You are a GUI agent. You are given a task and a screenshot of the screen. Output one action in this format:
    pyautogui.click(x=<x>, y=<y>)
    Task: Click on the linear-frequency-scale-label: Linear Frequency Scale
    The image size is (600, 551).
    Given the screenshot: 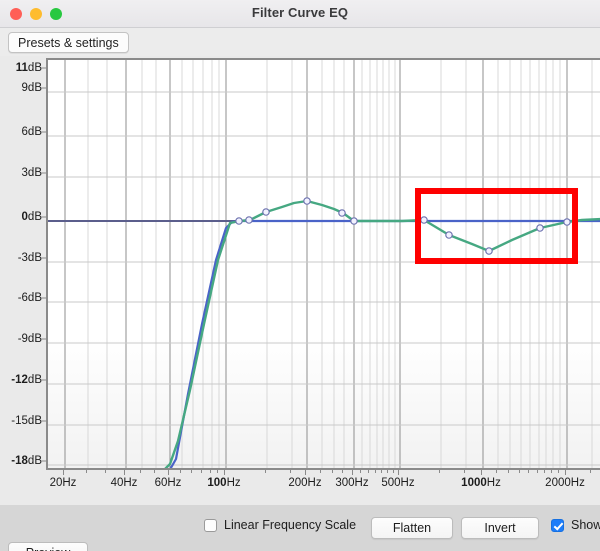 What is the action you would take?
    pyautogui.click(x=290, y=525)
    